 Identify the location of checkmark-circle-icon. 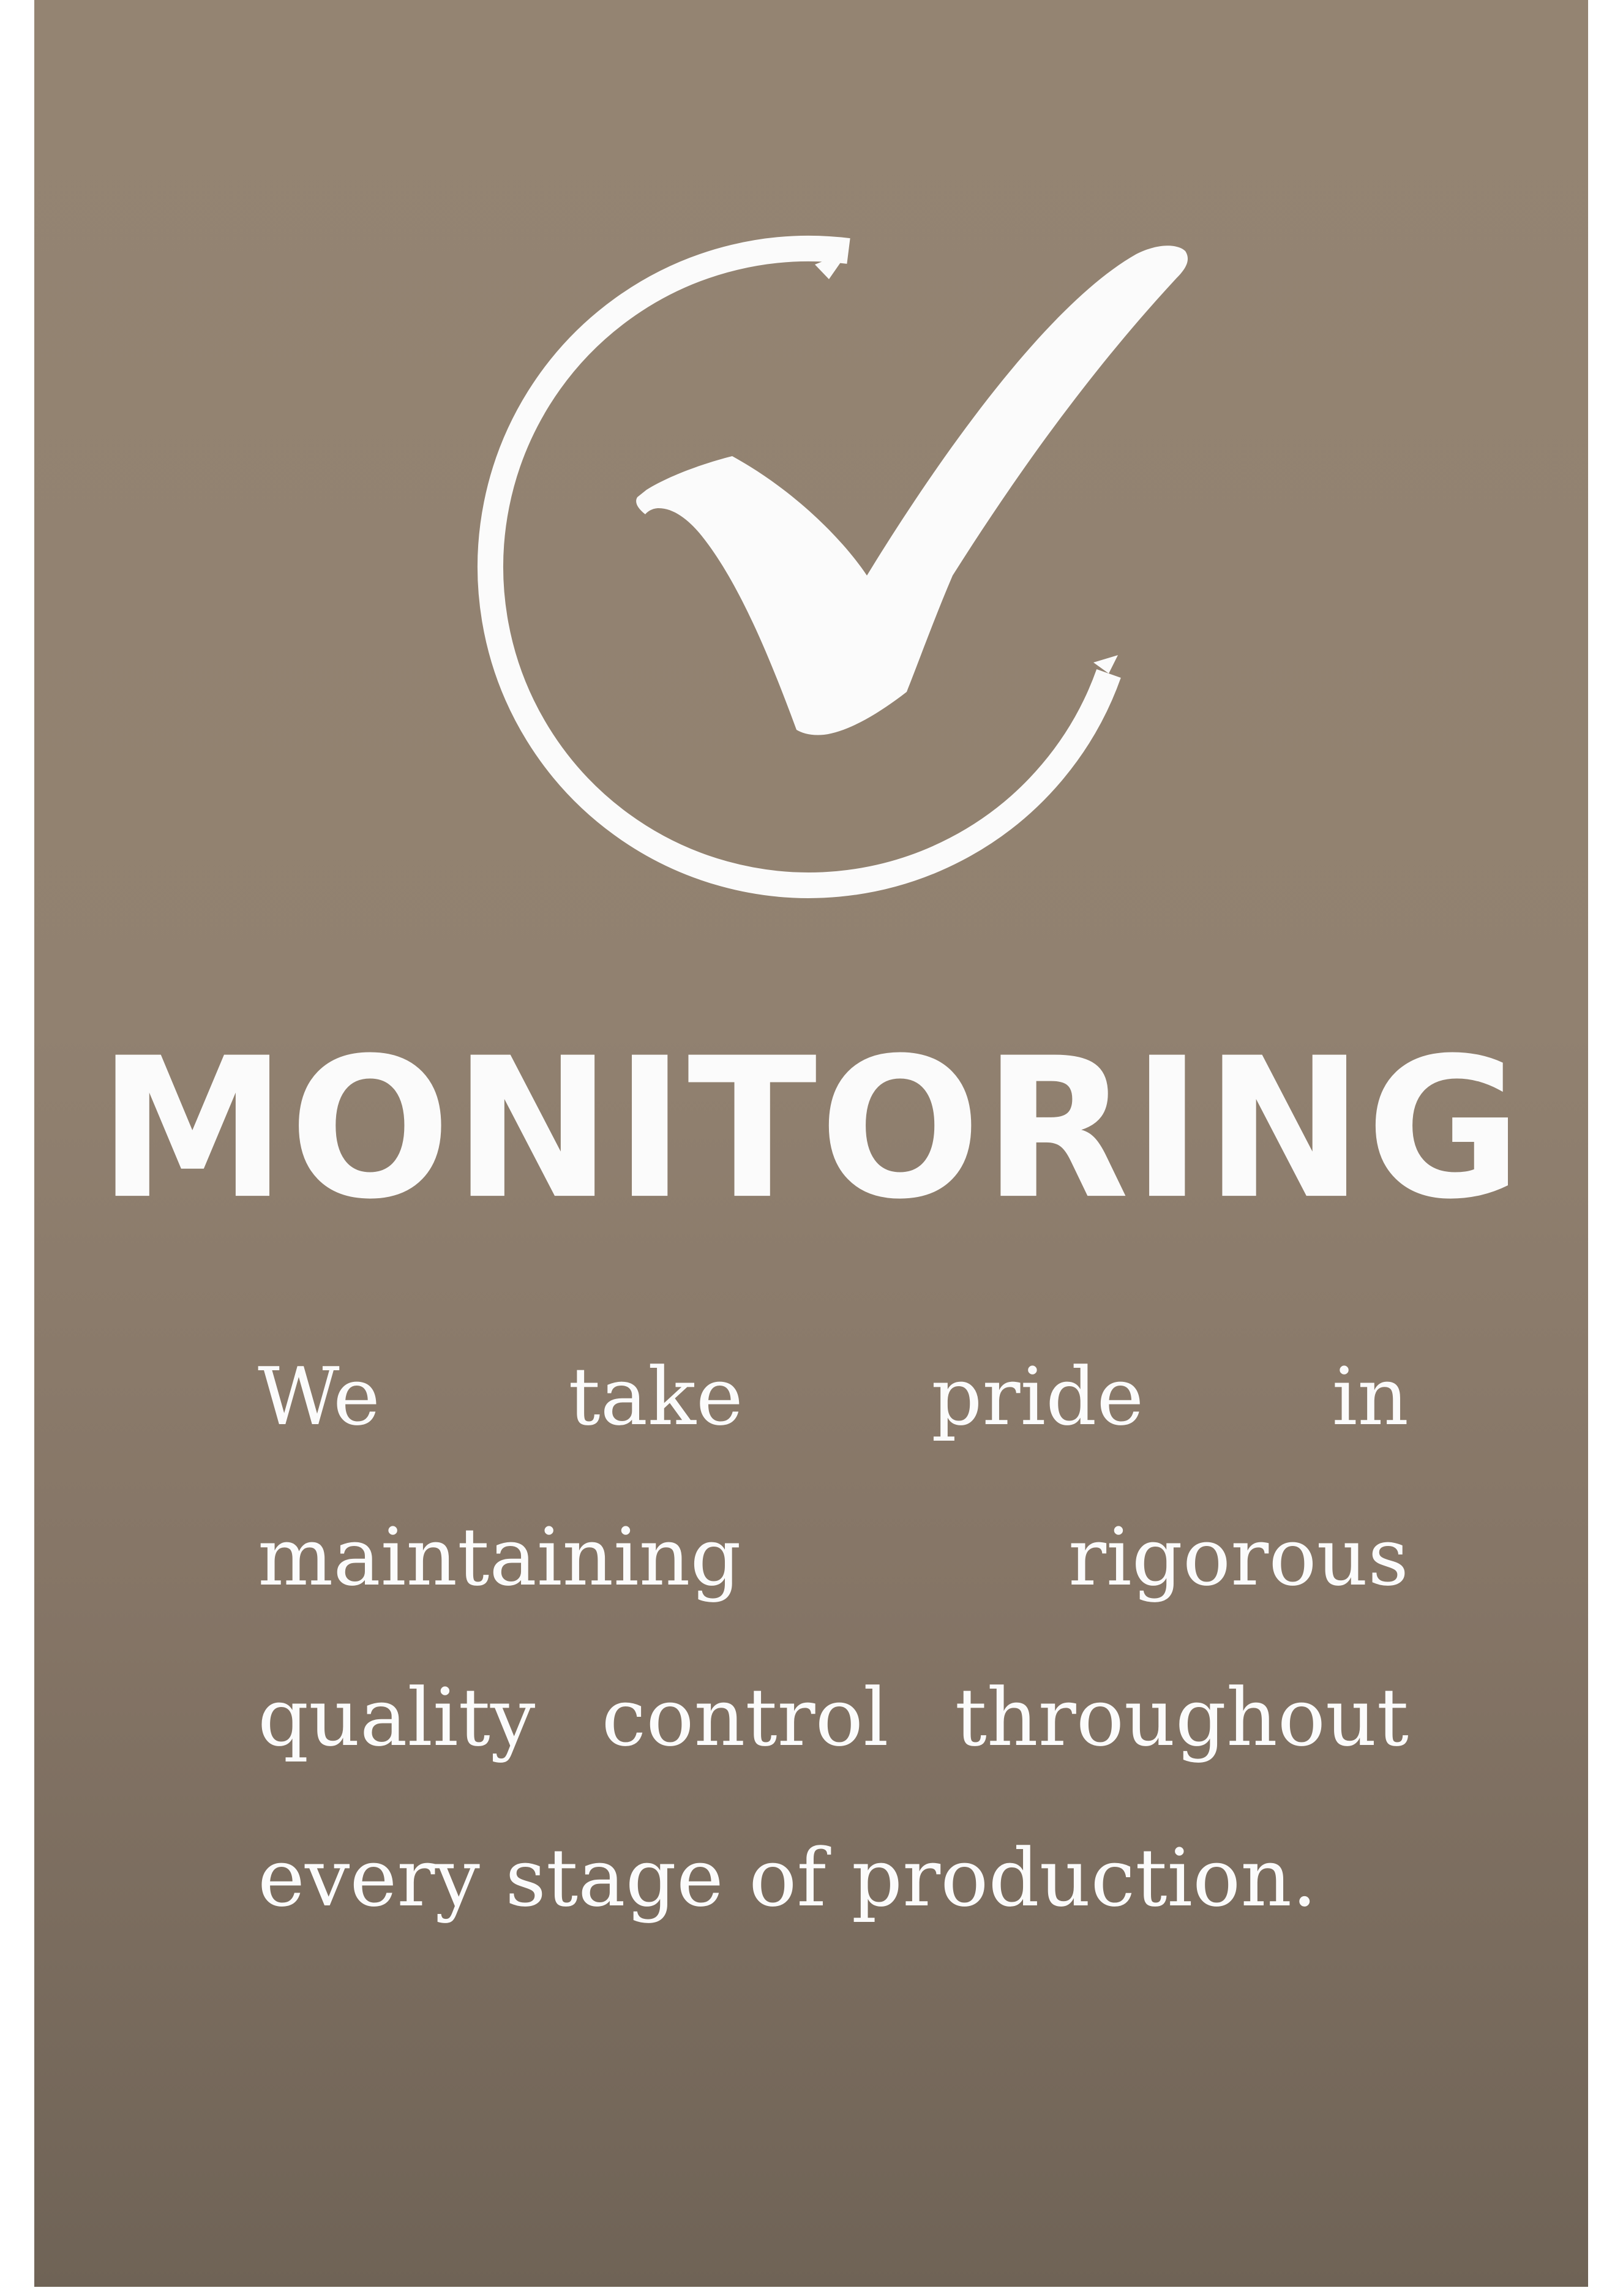
(836, 579).